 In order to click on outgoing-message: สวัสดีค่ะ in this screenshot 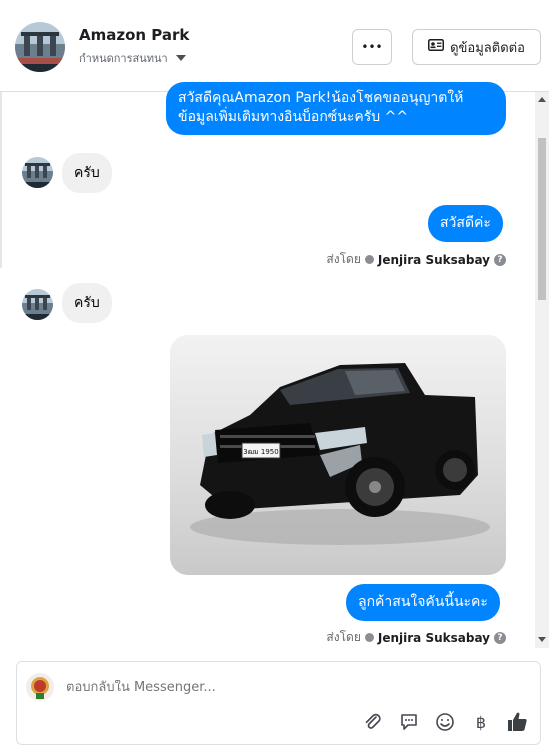, I will do `click(465, 223)`.